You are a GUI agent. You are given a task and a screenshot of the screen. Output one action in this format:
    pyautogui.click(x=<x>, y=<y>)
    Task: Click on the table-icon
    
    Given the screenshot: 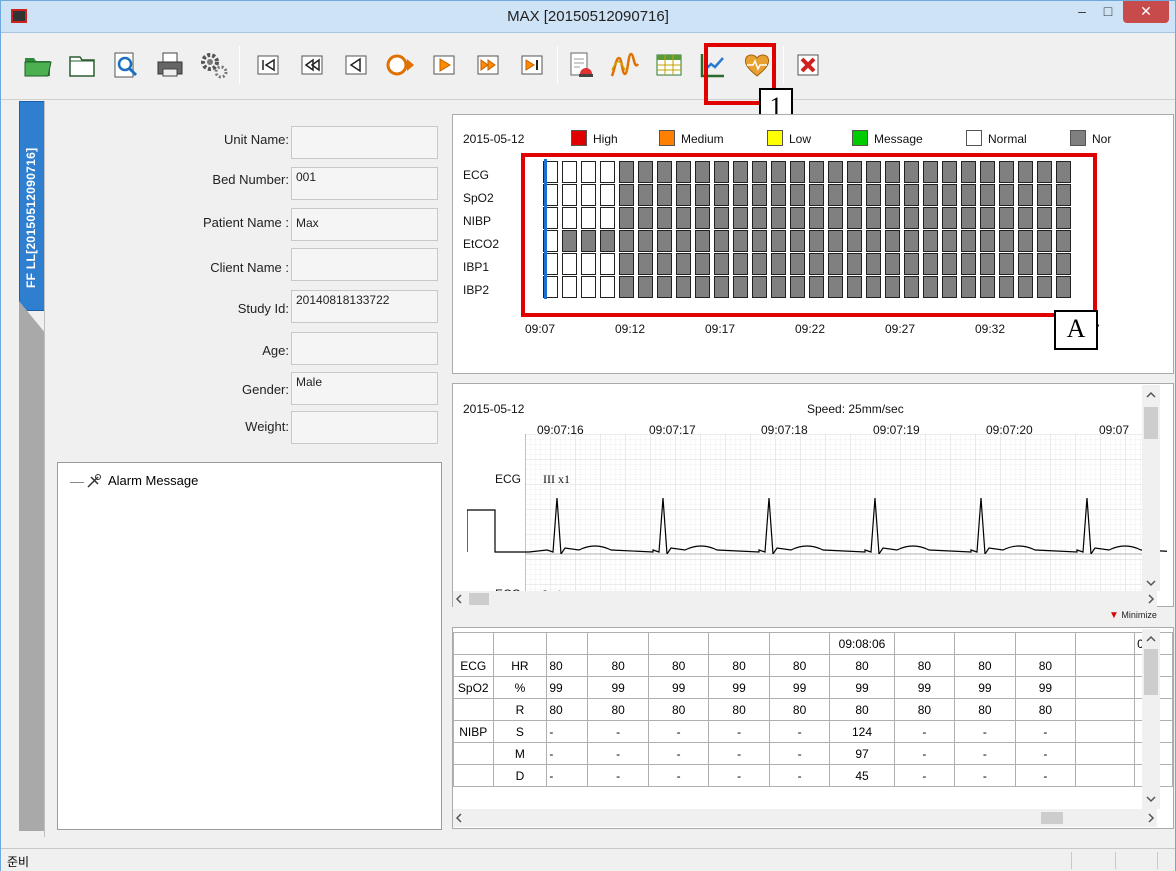 What is the action you would take?
    pyautogui.click(x=669, y=65)
    